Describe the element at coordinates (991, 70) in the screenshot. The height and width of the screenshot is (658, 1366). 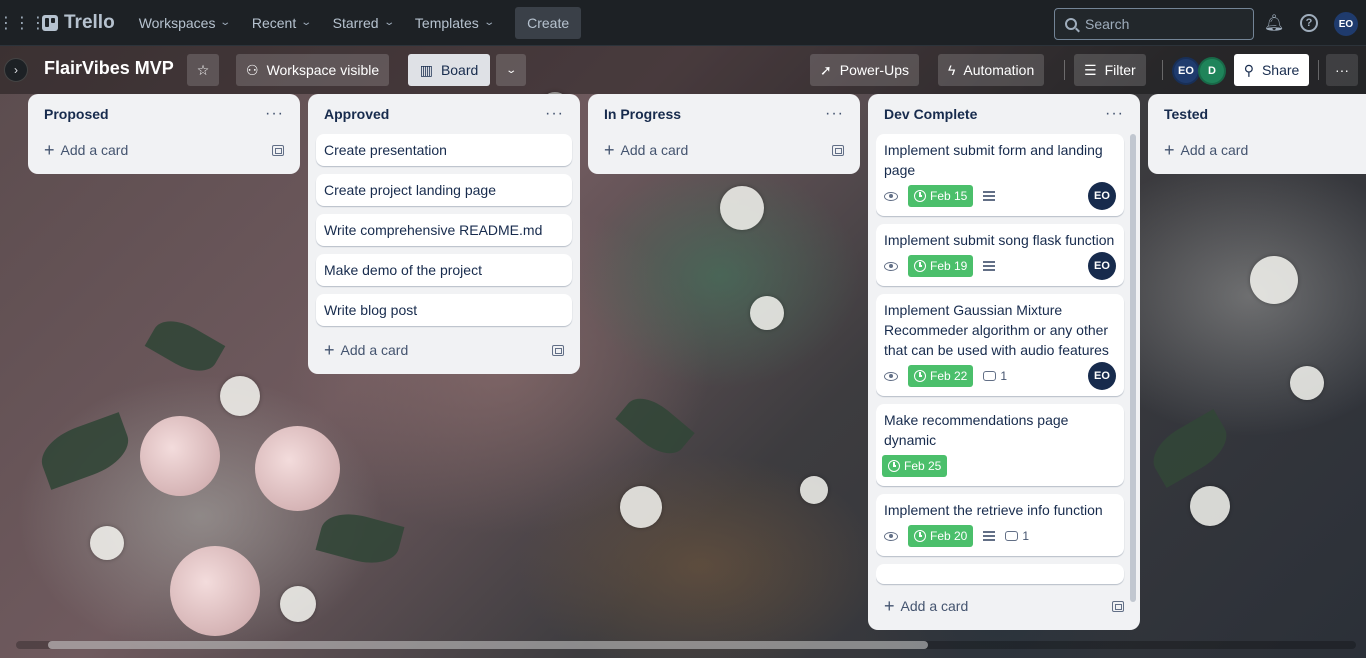
I see `automation-button: ϟ Automation` at that location.